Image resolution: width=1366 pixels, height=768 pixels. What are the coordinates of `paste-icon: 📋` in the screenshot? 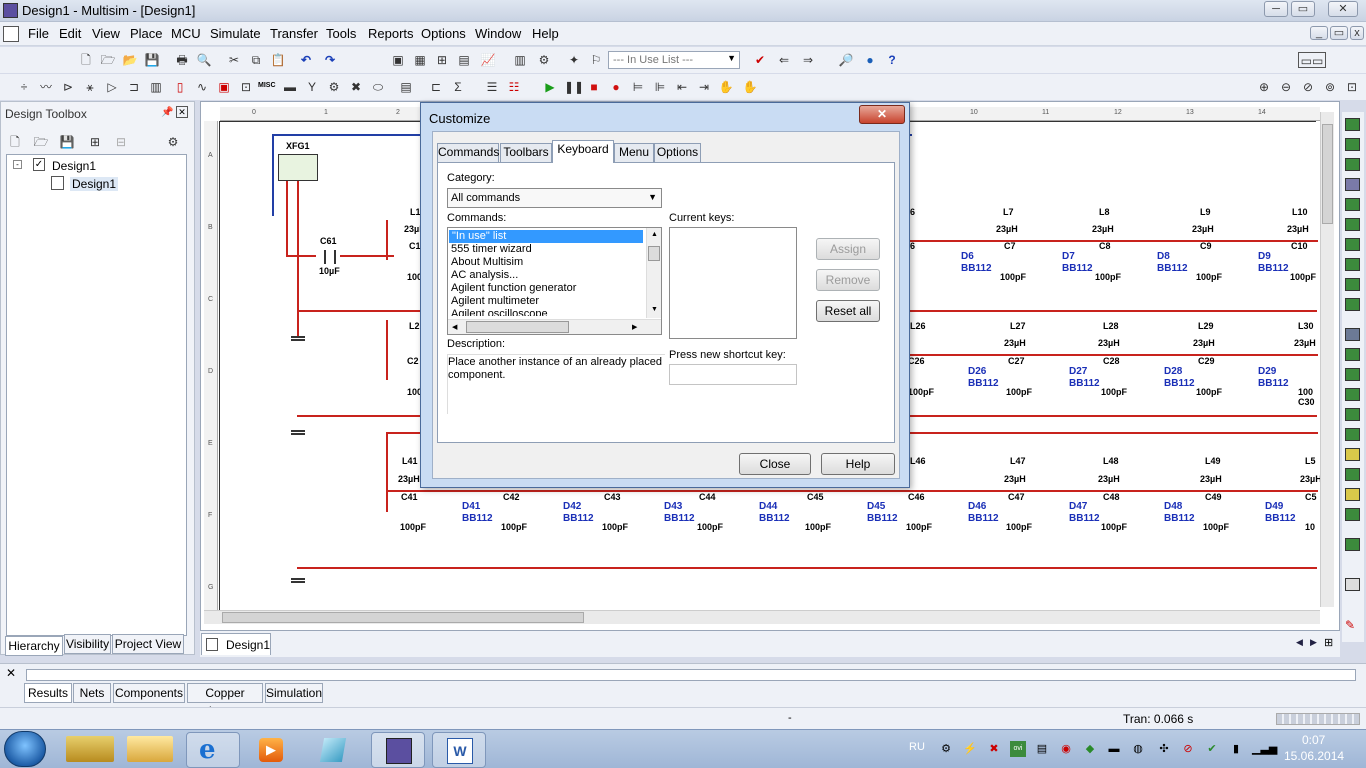 It's located at (278, 60).